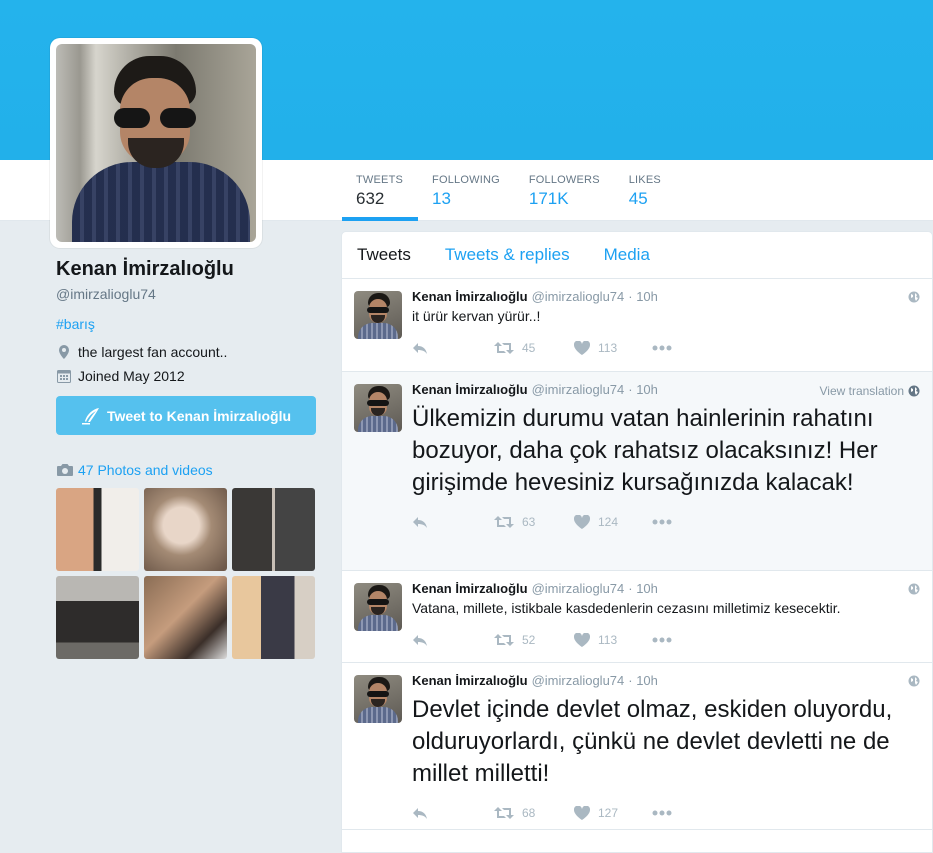  Describe the element at coordinates (186, 573) in the screenshot. I see `photo-grid` at that location.